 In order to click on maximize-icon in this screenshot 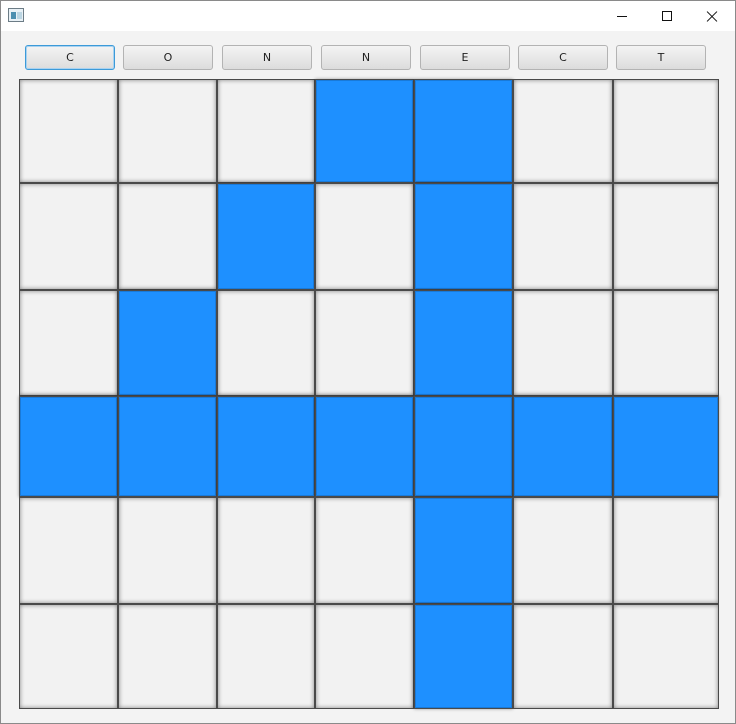, I will do `click(667, 16)`.